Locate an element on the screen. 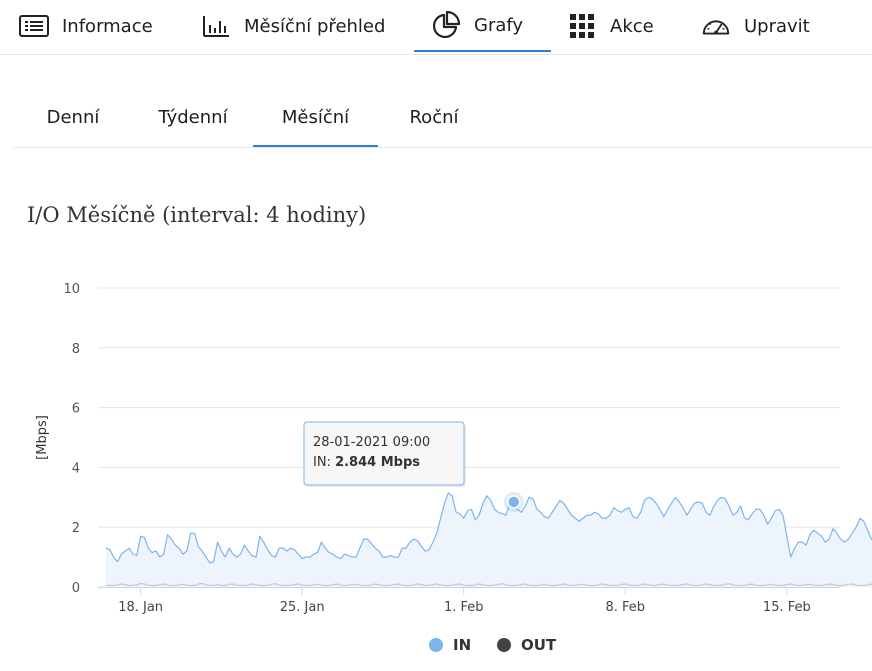  y-tick-label: 8 is located at coordinates (76, 349).